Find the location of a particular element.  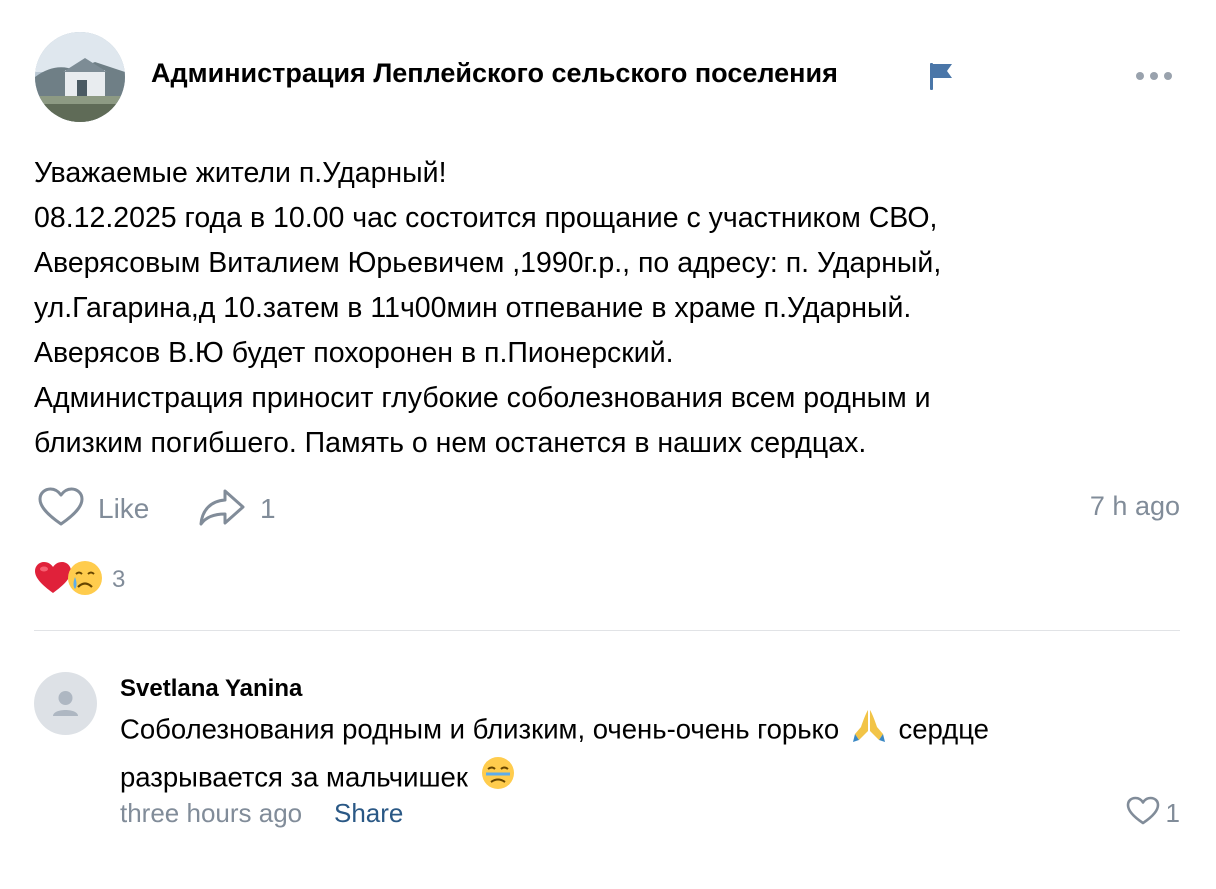

reactions-count: 3 is located at coordinates (119, 579).